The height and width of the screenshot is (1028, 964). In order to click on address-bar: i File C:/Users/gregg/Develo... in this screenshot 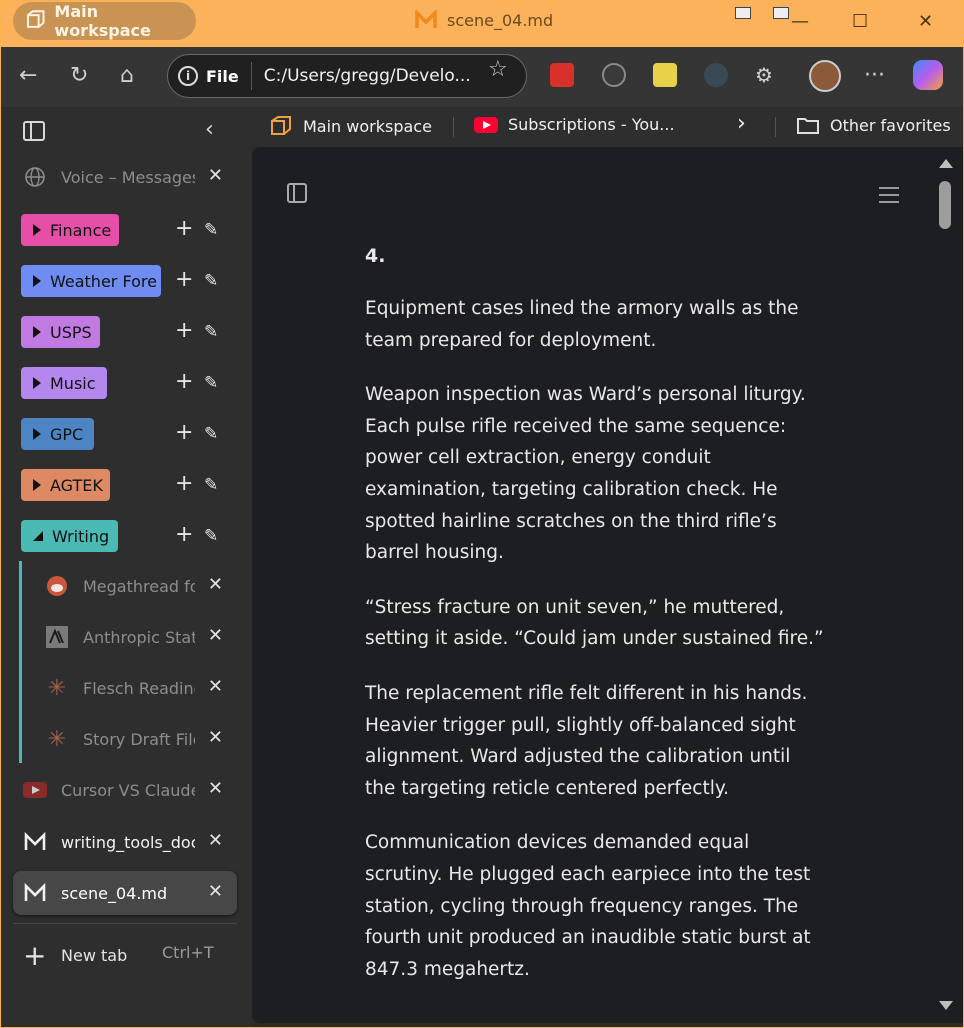, I will do `click(347, 76)`.